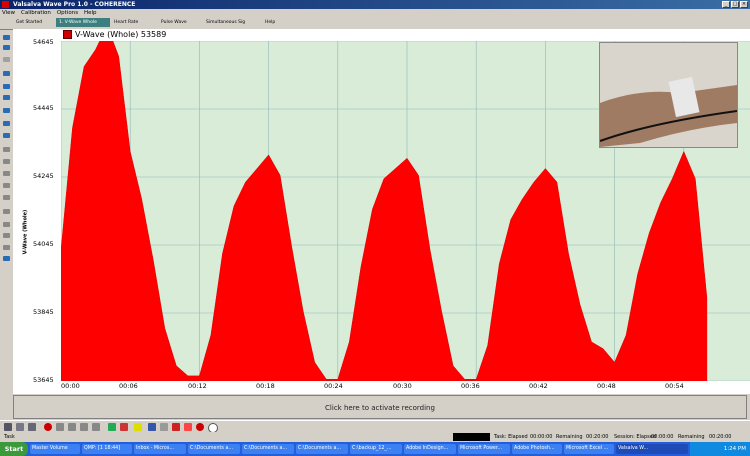 The width and height of the screenshot is (750, 456). What do you see at coordinates (720, 449) in the screenshot?
I see `system-tray: 1:24 PM` at bounding box center [720, 449].